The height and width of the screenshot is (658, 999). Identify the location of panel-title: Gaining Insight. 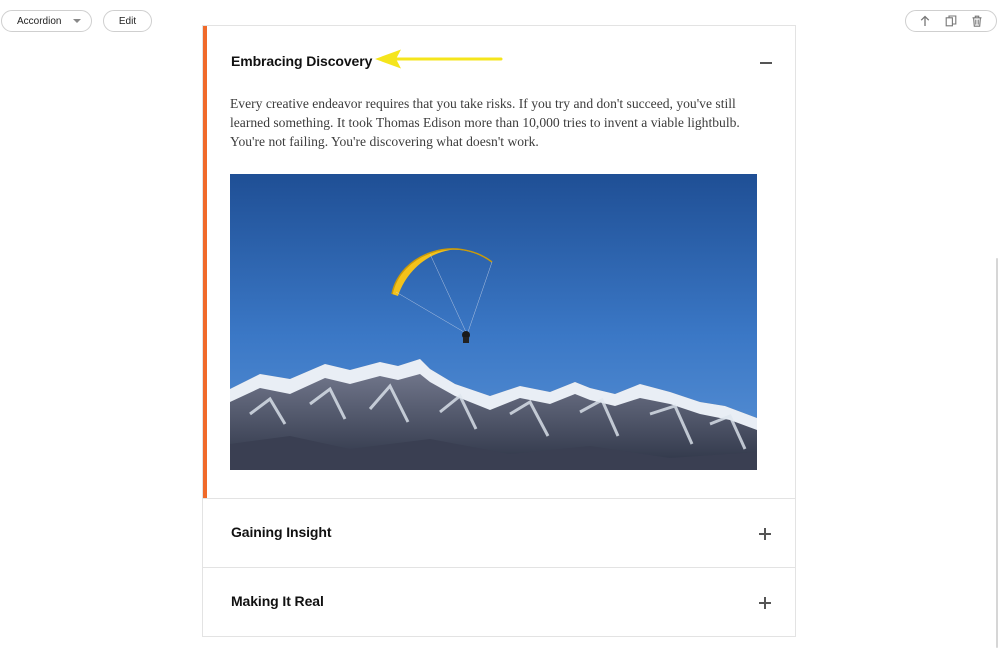
(281, 532).